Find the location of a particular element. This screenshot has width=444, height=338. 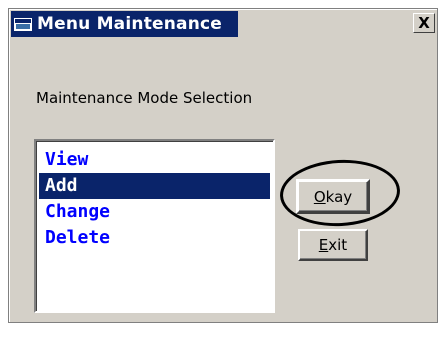

okay-mnemonic: O is located at coordinates (319, 196).